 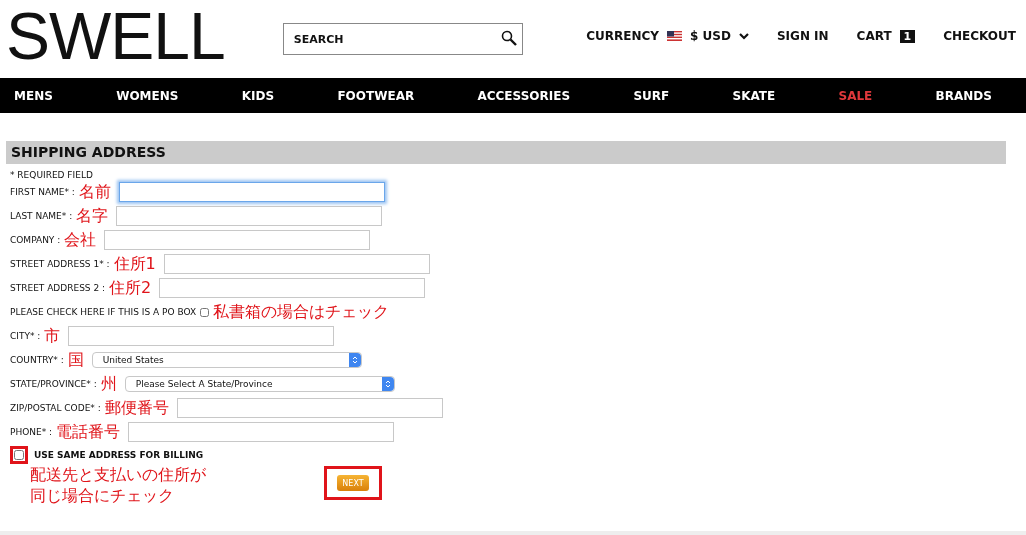 What do you see at coordinates (874, 36) in the screenshot?
I see `cart-link: CART` at bounding box center [874, 36].